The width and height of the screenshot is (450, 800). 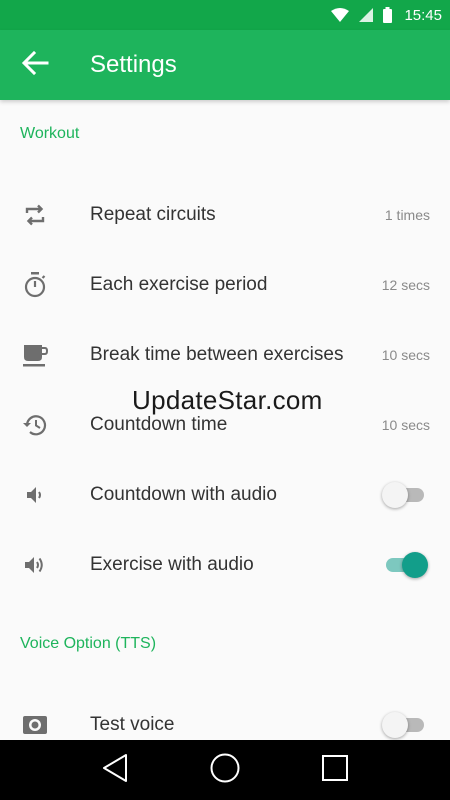 I want to click on setting-countdown-time: Countdown time 10 secs, so click(x=225, y=425).